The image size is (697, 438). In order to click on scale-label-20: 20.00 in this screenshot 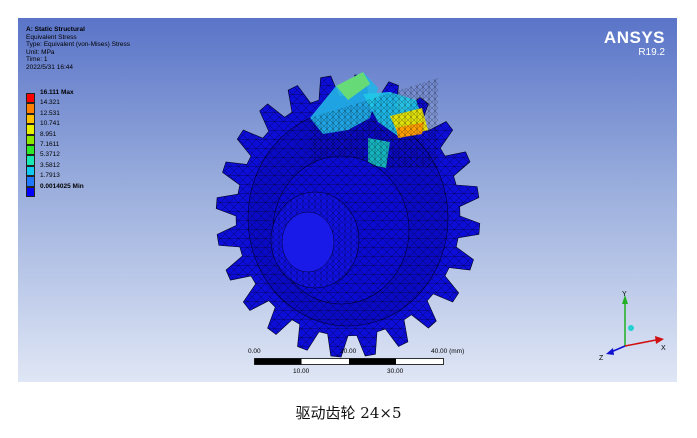, I will do `click(348, 351)`.